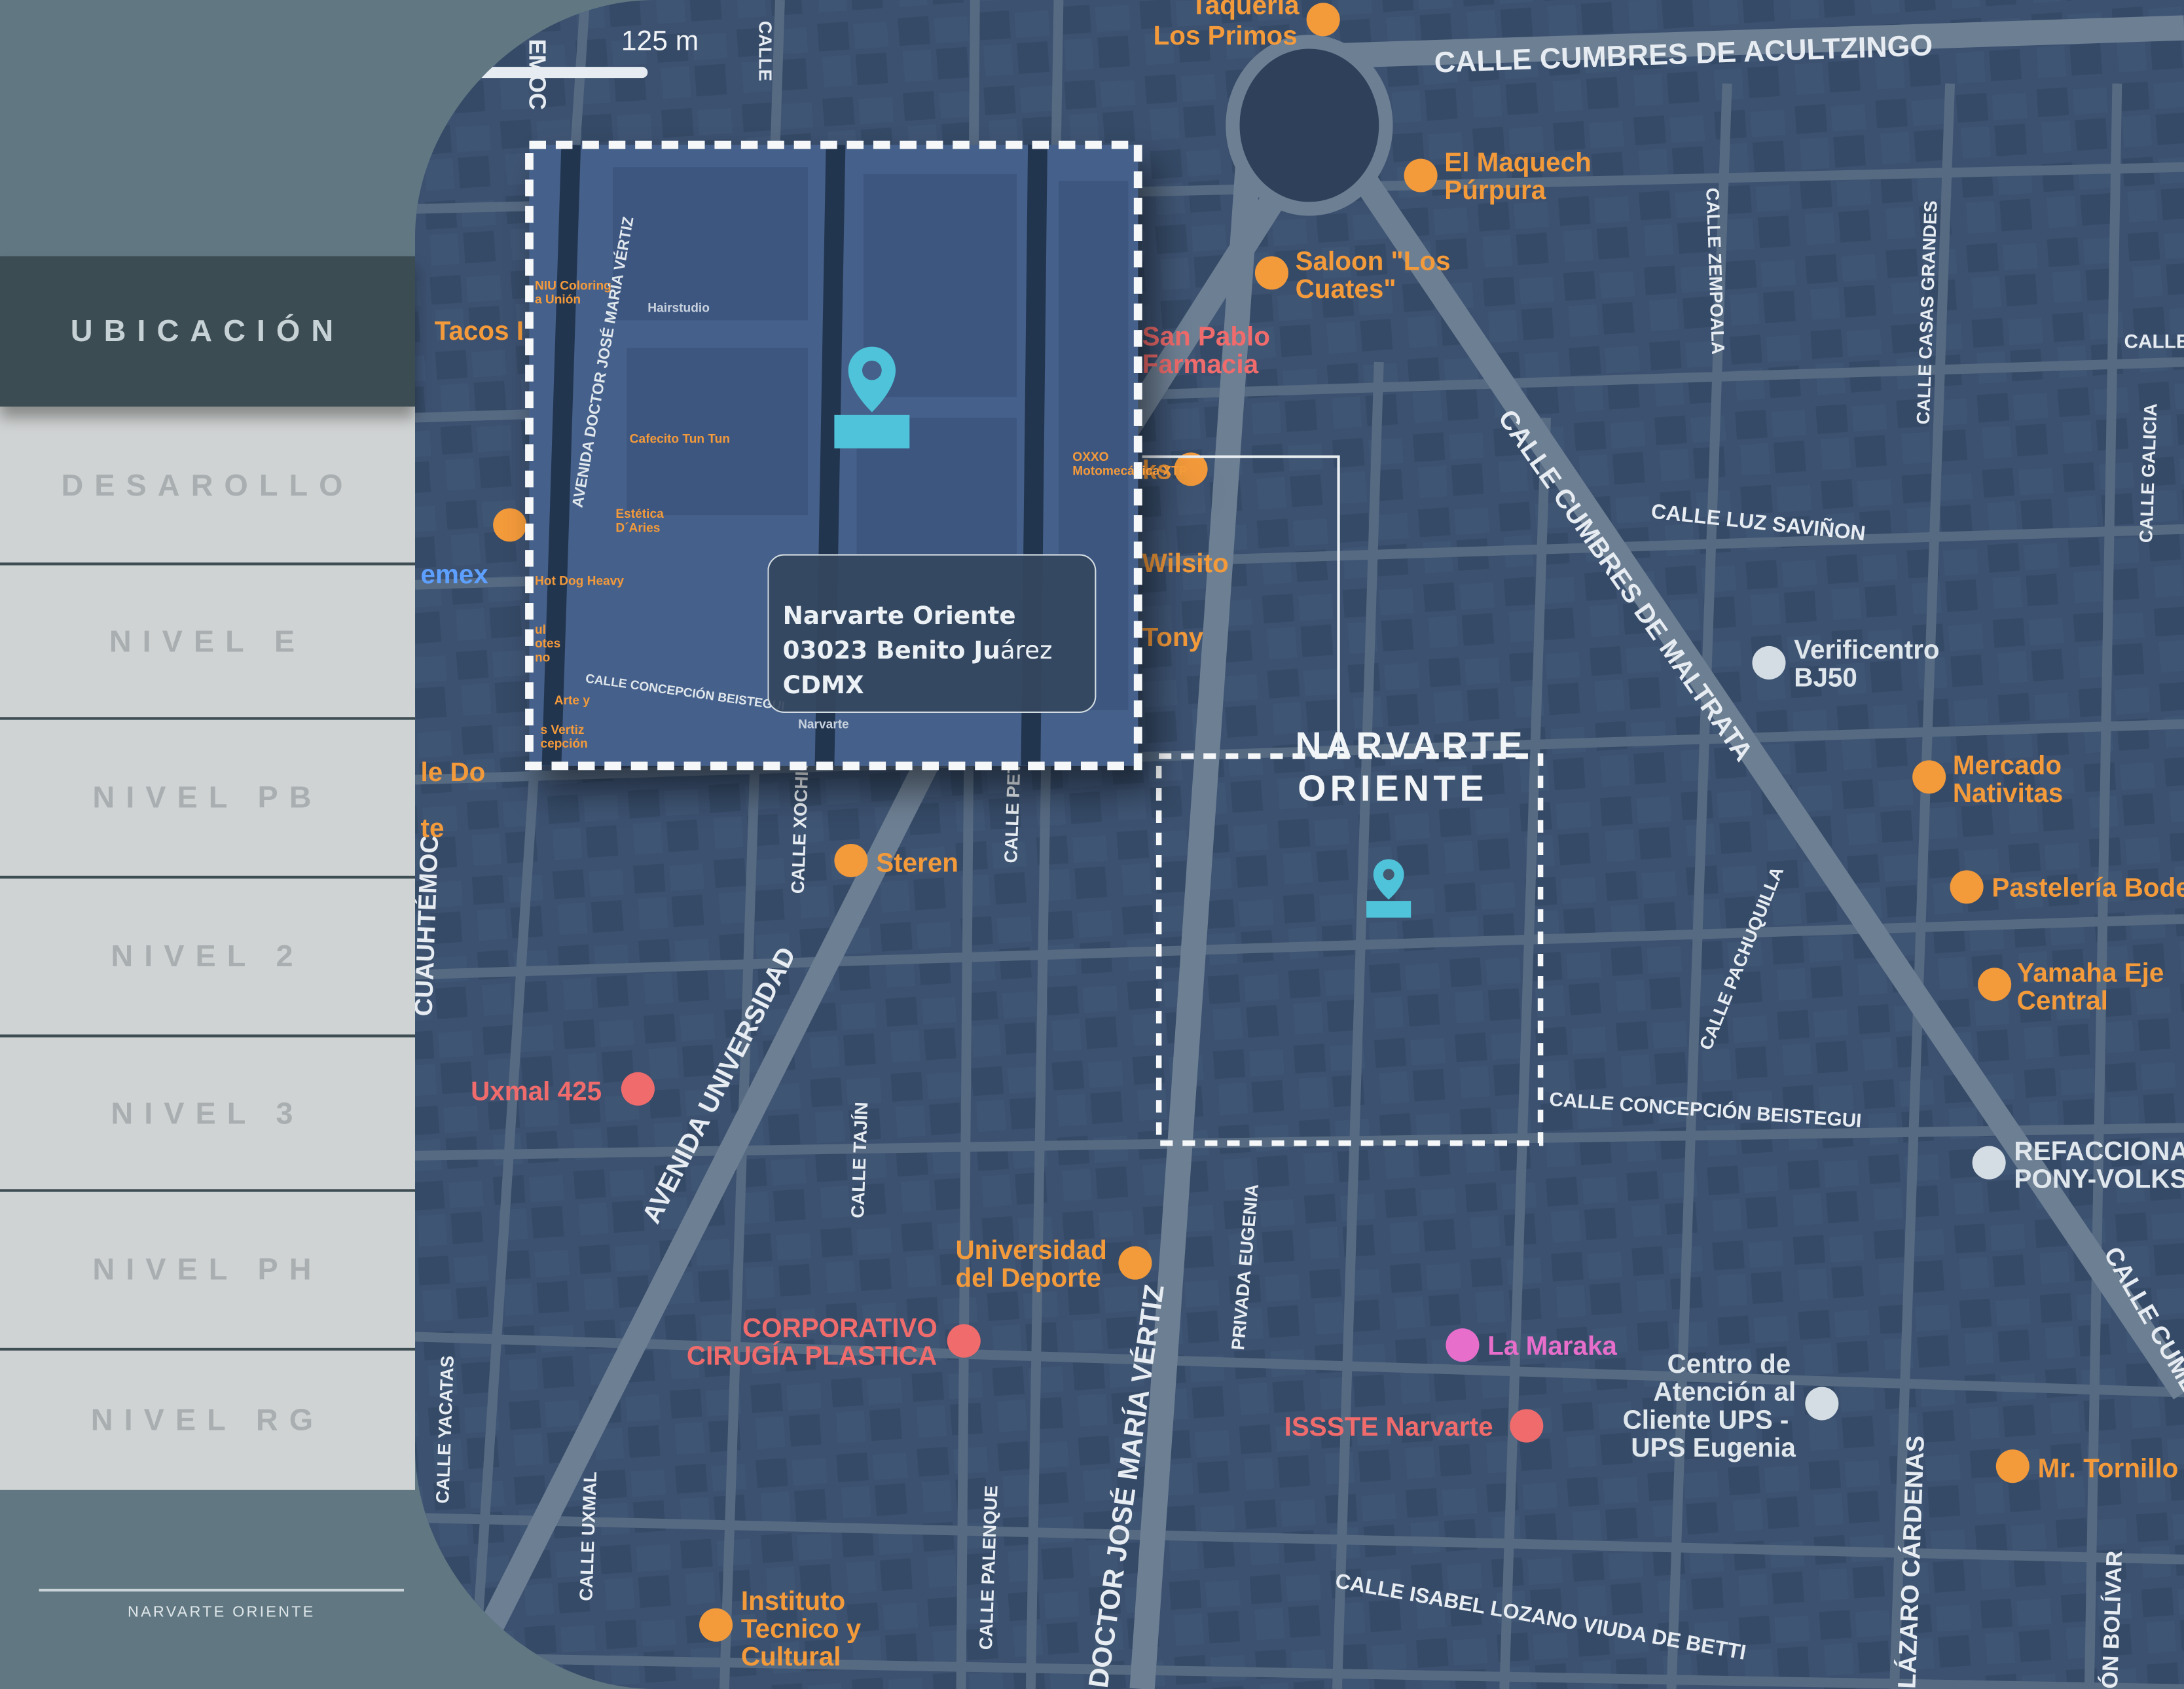 Image resolution: width=2184 pixels, height=1689 pixels. I want to click on poi-label: CIRUGÍA PLASTICA, so click(812, 1355).